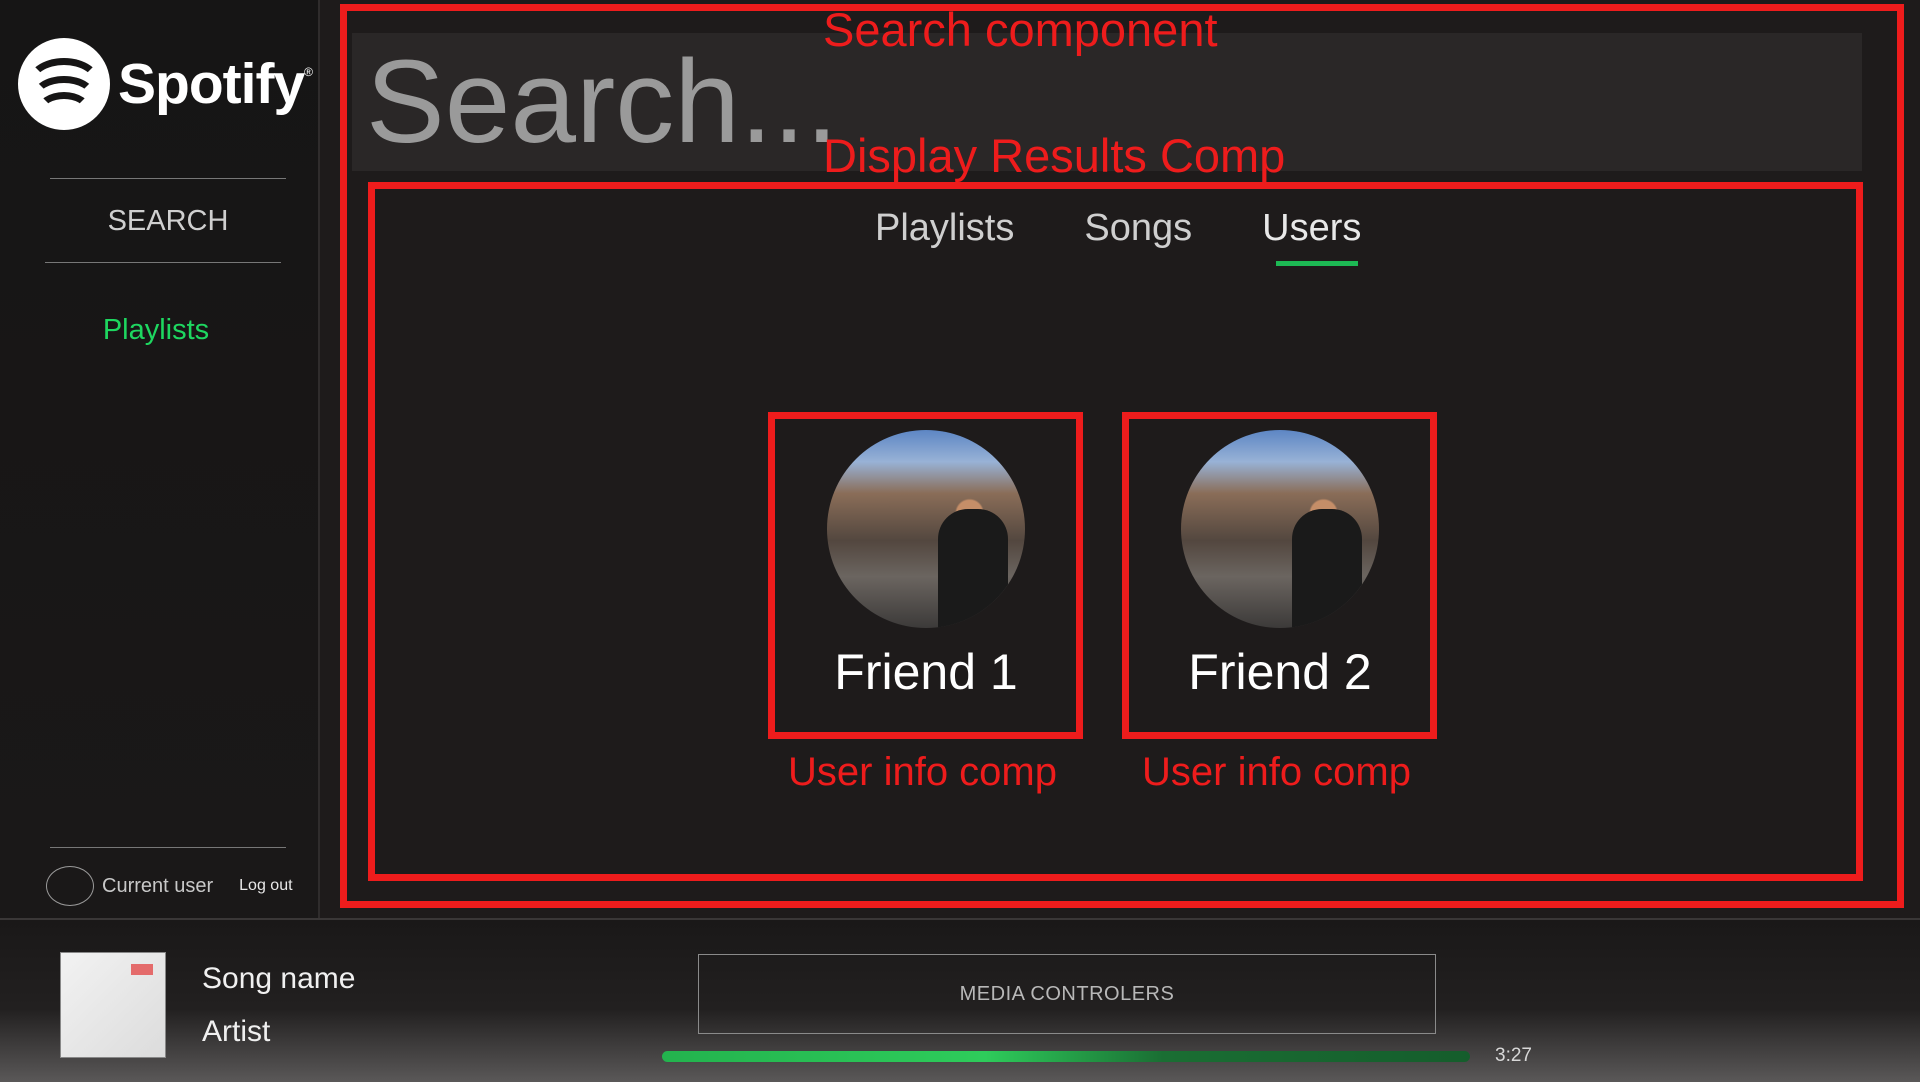 The width and height of the screenshot is (1920, 1082). Describe the element at coordinates (926, 672) in the screenshot. I see `user-name: Friend 1` at that location.